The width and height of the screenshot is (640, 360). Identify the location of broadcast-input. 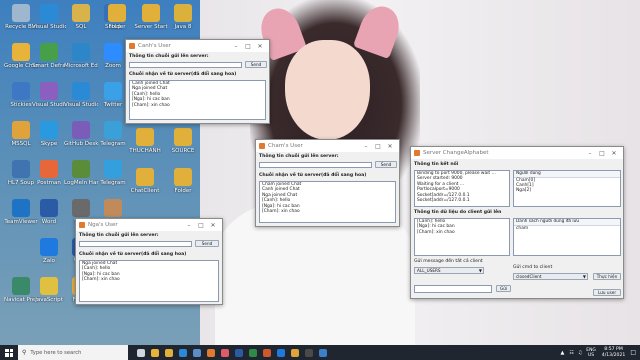
(453, 289).